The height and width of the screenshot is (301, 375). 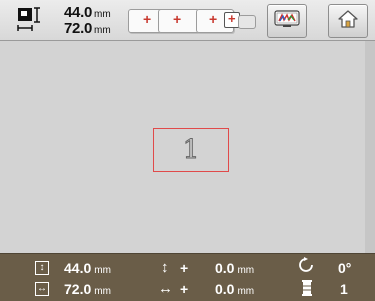 I want to click on status-horizontal-offset: 0.0 mm, so click(x=235, y=289).